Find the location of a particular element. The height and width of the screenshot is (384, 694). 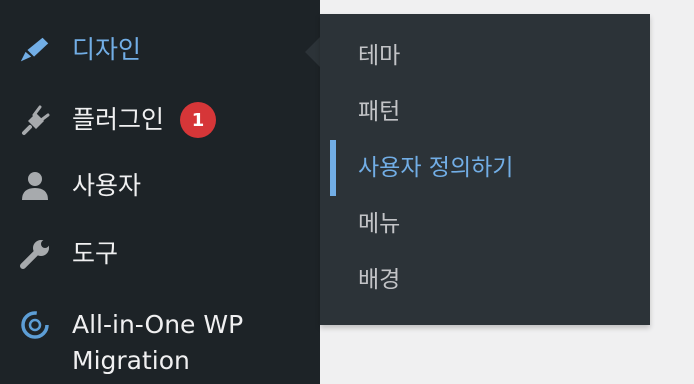

user-icon is located at coordinates (35, 186).